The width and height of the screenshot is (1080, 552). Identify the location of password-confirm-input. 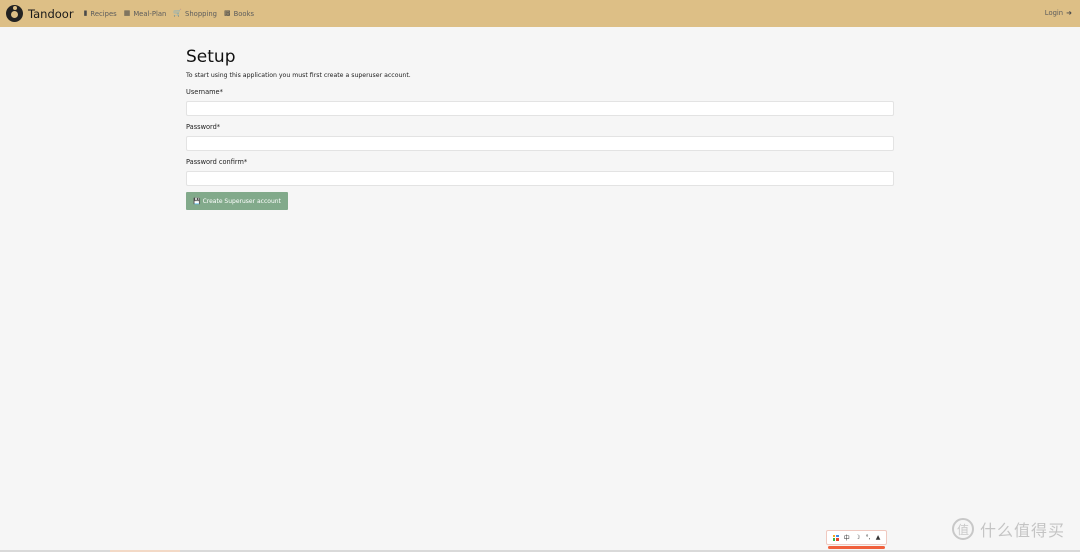
(540, 178).